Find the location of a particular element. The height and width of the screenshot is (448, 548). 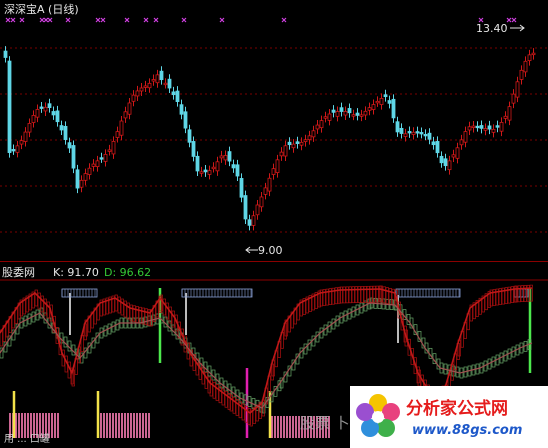

ghost-watermark-text: 股票 卜 is located at coordinates (325, 423).